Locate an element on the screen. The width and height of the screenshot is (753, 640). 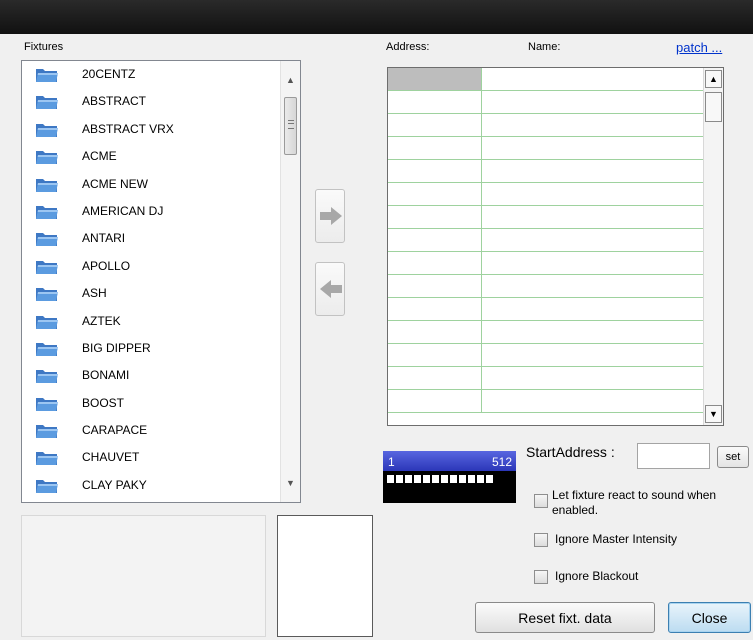
list-item: AMERICAN DJ is located at coordinates (151, 211).